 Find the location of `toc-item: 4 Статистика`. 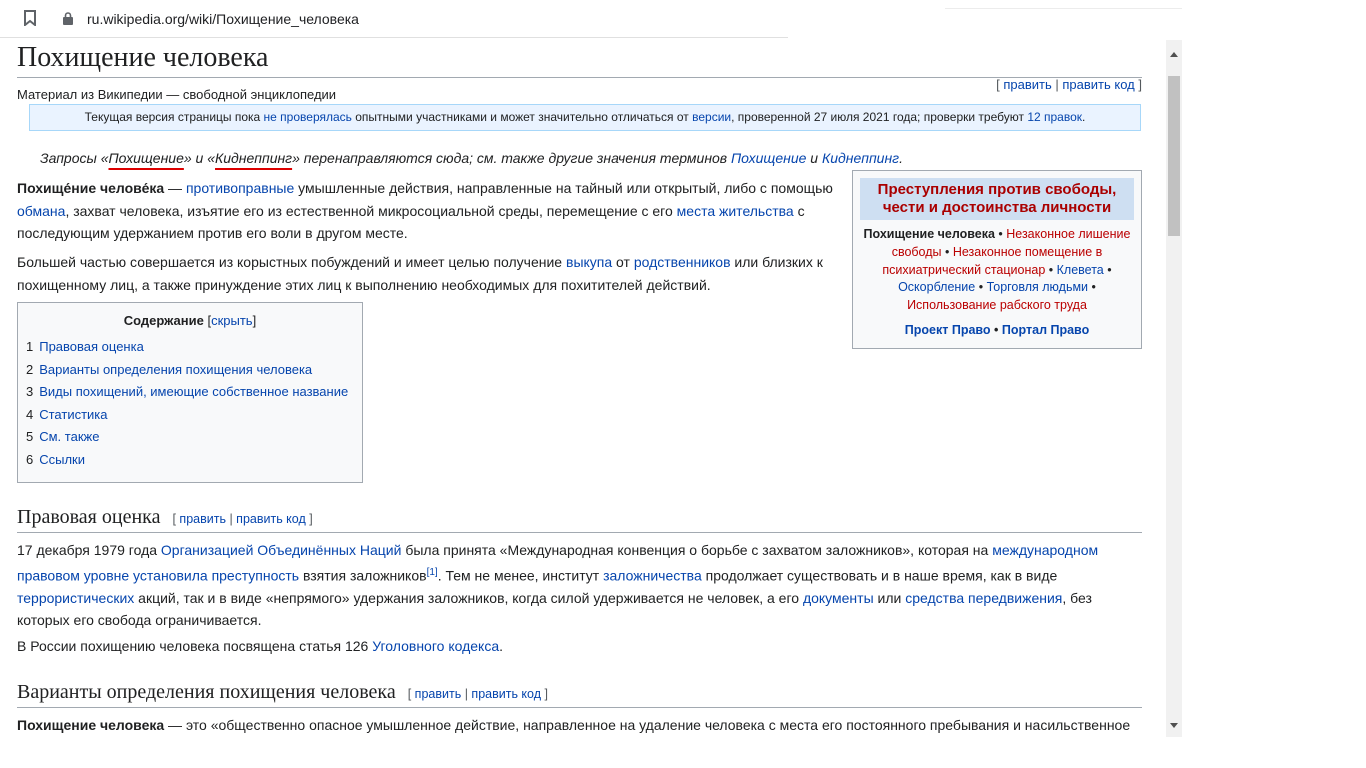

toc-item: 4 Статистика is located at coordinates (194, 415).